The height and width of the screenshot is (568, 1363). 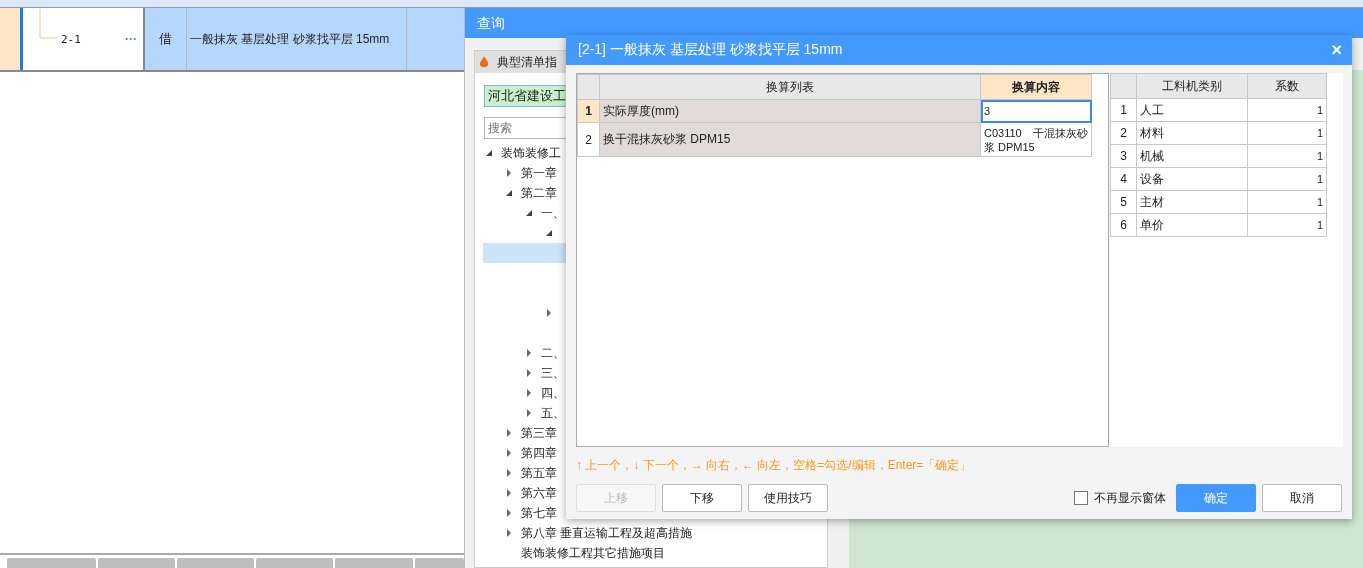 What do you see at coordinates (553, 413) in the screenshot?
I see `tree-label: 五、` at bounding box center [553, 413].